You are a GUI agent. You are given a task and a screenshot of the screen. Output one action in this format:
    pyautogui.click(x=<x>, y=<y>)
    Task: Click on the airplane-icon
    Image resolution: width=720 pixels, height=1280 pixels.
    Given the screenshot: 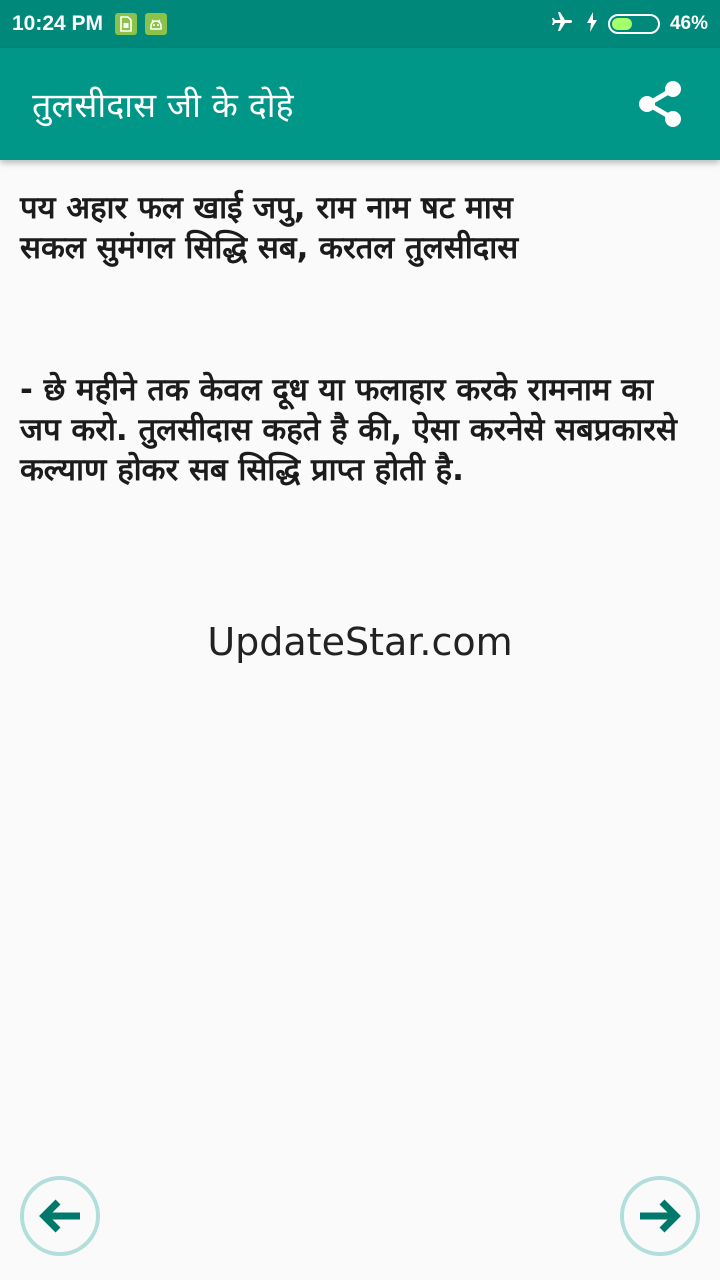 What is the action you would take?
    pyautogui.click(x=562, y=24)
    